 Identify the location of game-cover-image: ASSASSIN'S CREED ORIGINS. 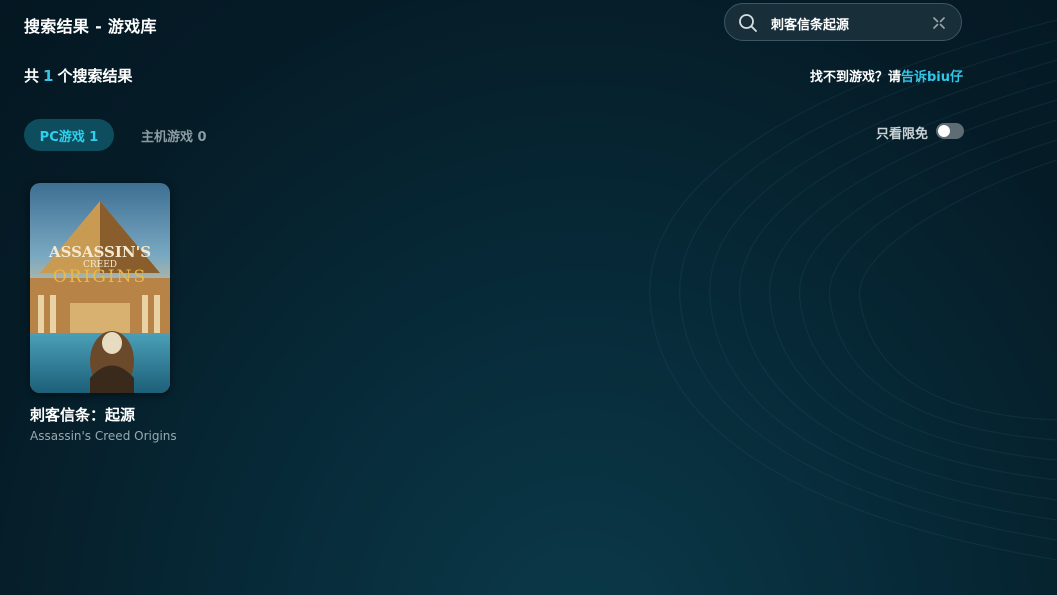
(100, 288).